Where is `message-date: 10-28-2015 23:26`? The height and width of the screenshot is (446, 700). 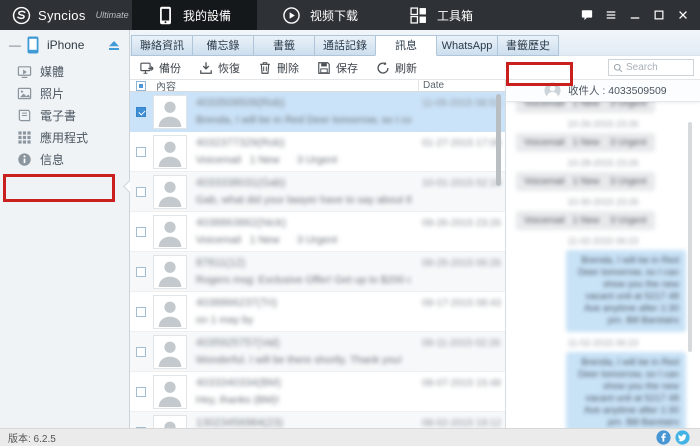 message-date: 10-28-2015 23:26 is located at coordinates (603, 163).